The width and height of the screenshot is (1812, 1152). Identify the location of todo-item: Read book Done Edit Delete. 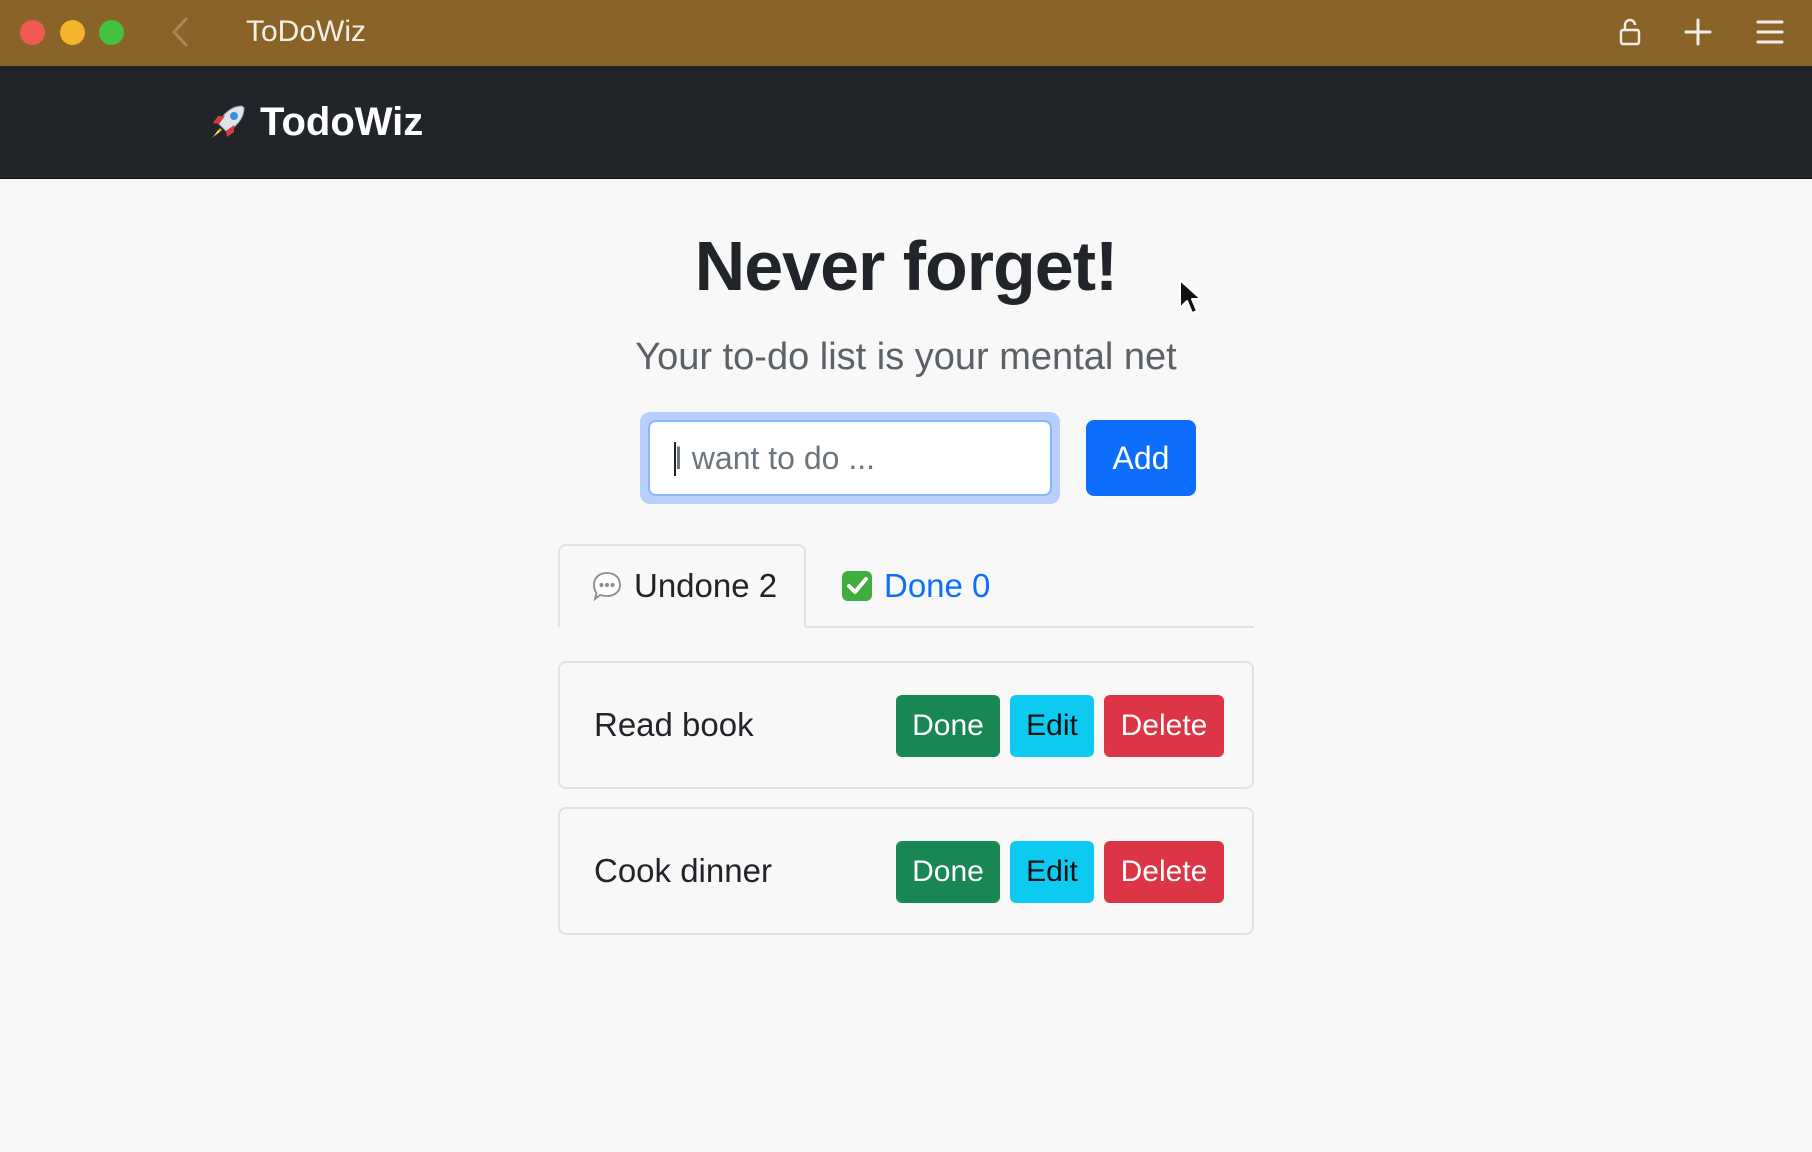
(906, 725).